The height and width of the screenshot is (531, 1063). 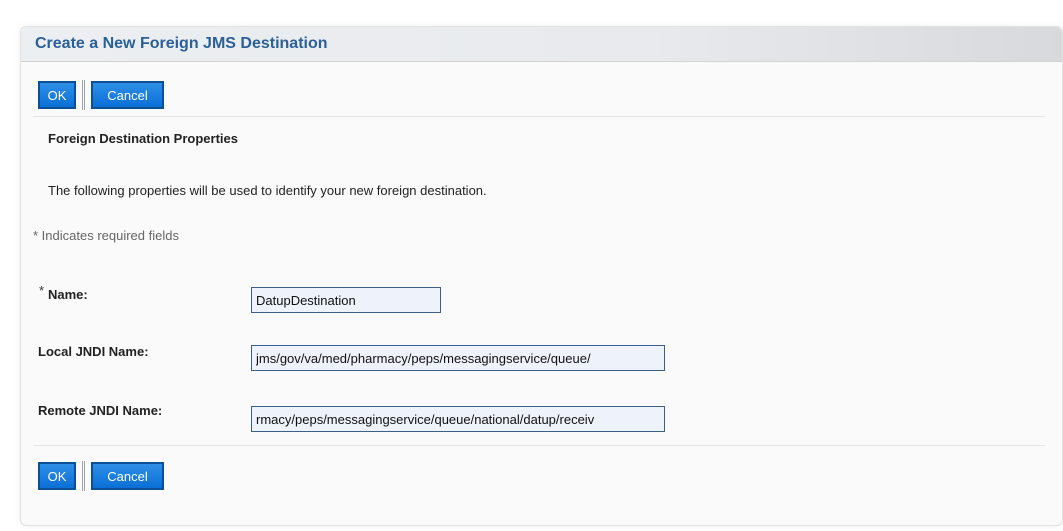 What do you see at coordinates (346, 300) in the screenshot?
I see `name-input` at bounding box center [346, 300].